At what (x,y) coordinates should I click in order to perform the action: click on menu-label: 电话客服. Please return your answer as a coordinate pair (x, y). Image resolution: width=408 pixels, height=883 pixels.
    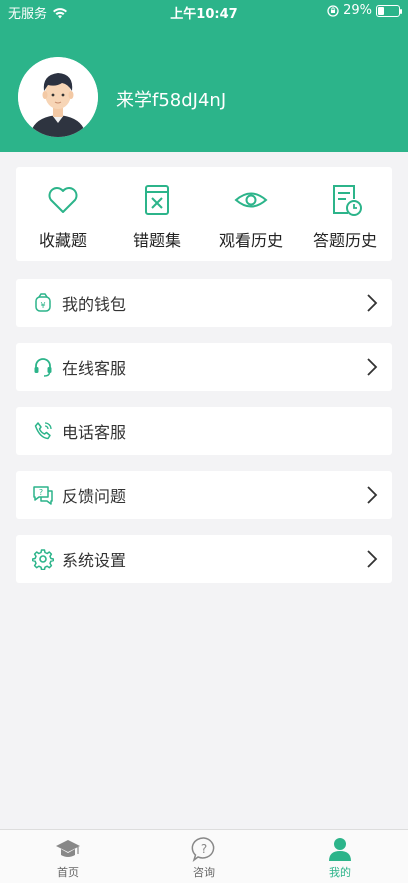
    Looking at the image, I should click on (94, 432).